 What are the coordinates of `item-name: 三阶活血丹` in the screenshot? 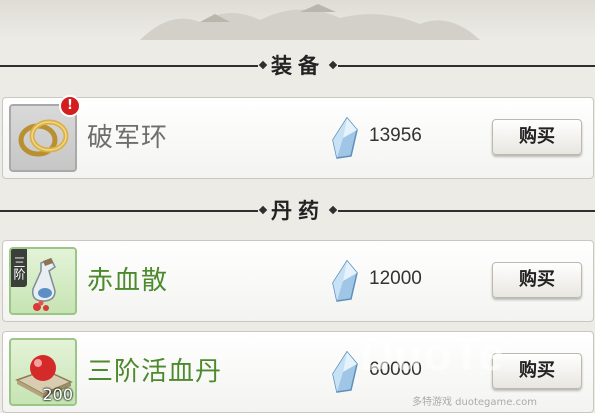 It's located at (155, 372).